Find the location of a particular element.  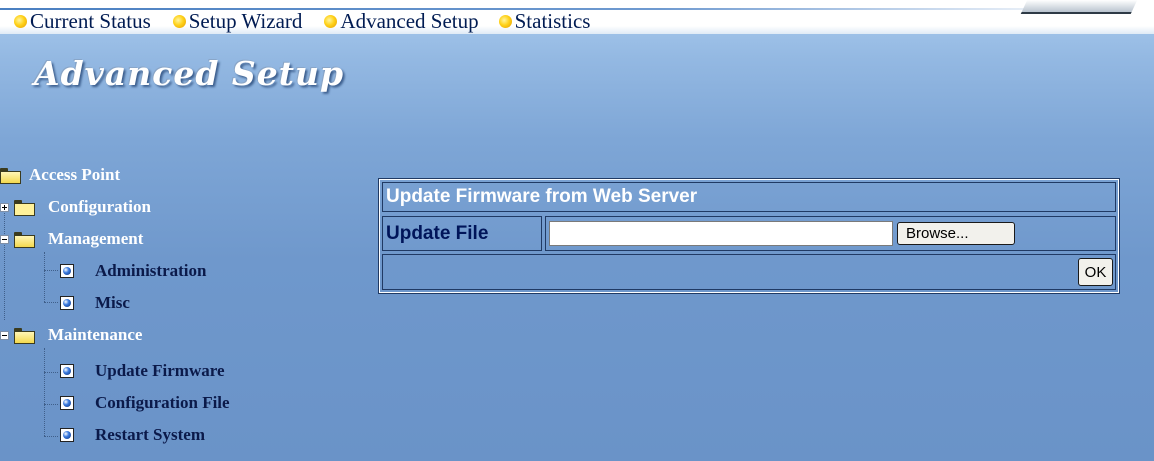

tree-item-label: Configuration File is located at coordinates (162, 402).